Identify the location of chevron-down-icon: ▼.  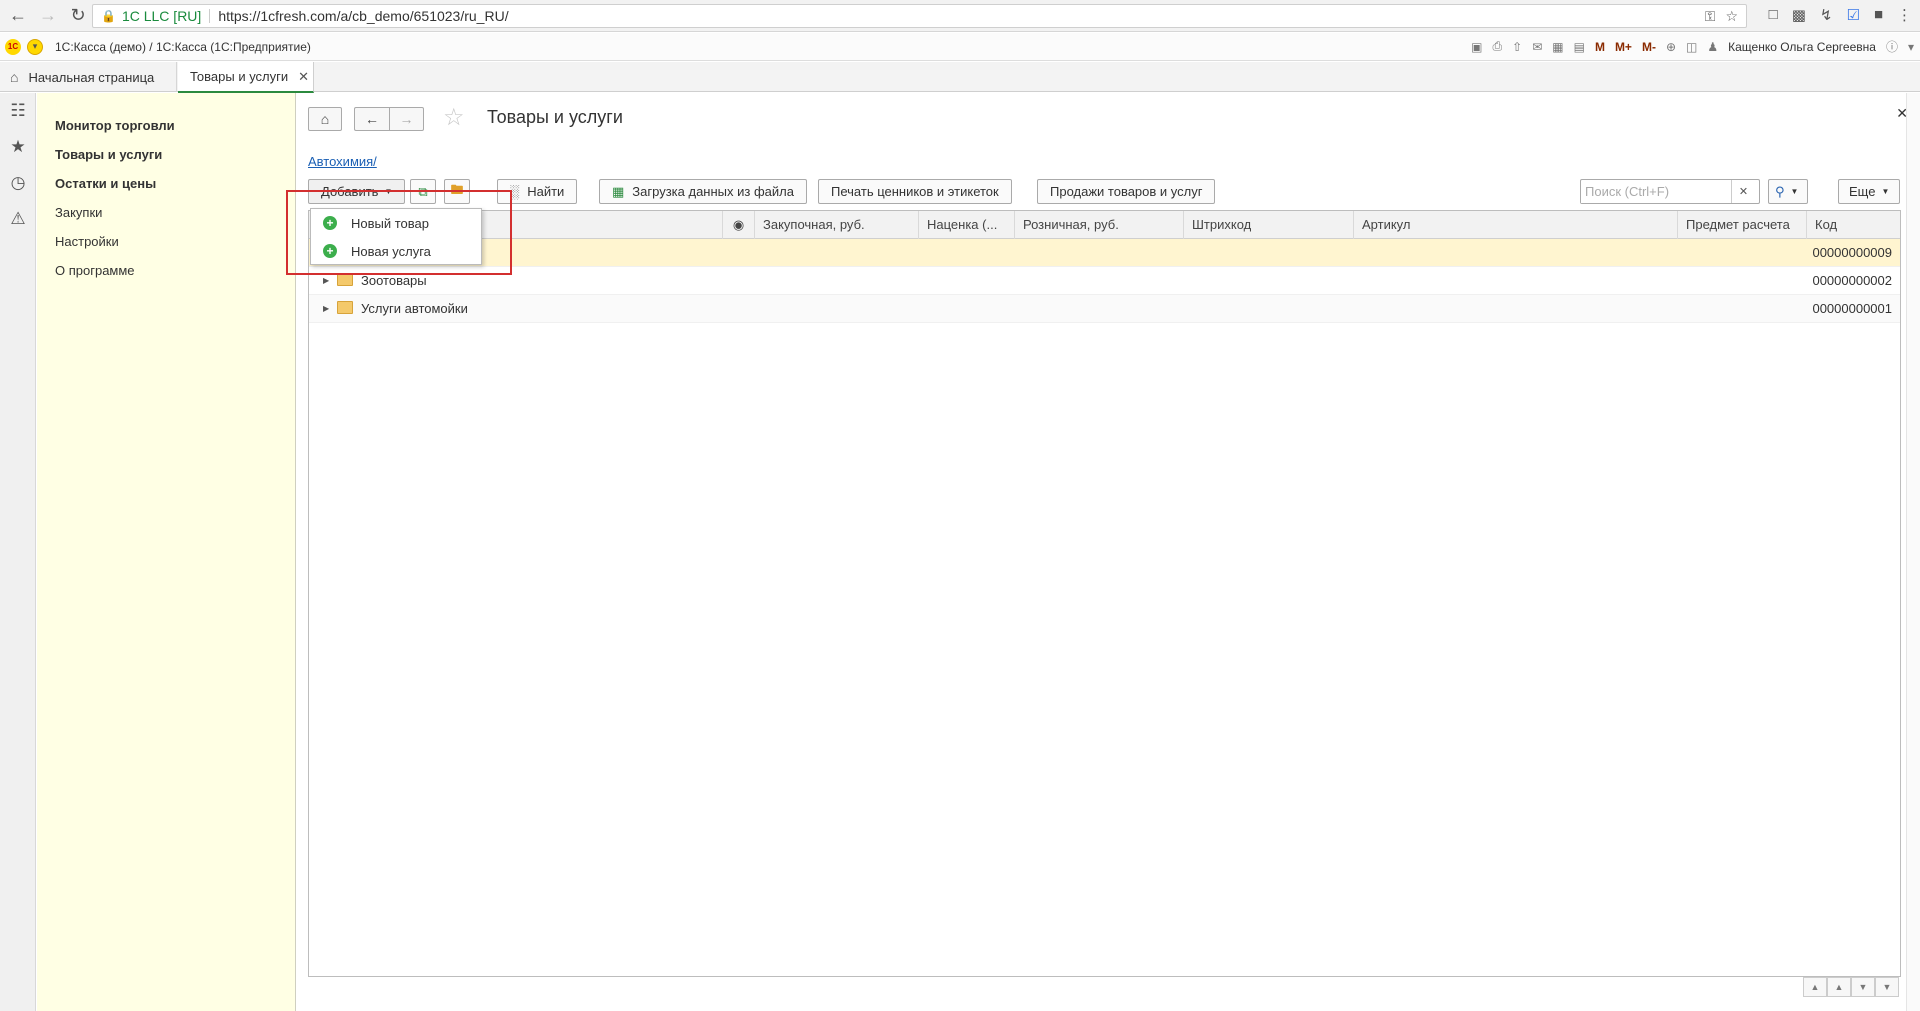
(1885, 191).